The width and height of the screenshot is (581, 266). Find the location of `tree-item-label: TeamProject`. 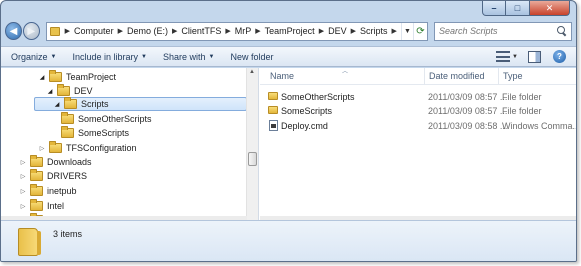

tree-item-label: TeamProject is located at coordinates (91, 77).